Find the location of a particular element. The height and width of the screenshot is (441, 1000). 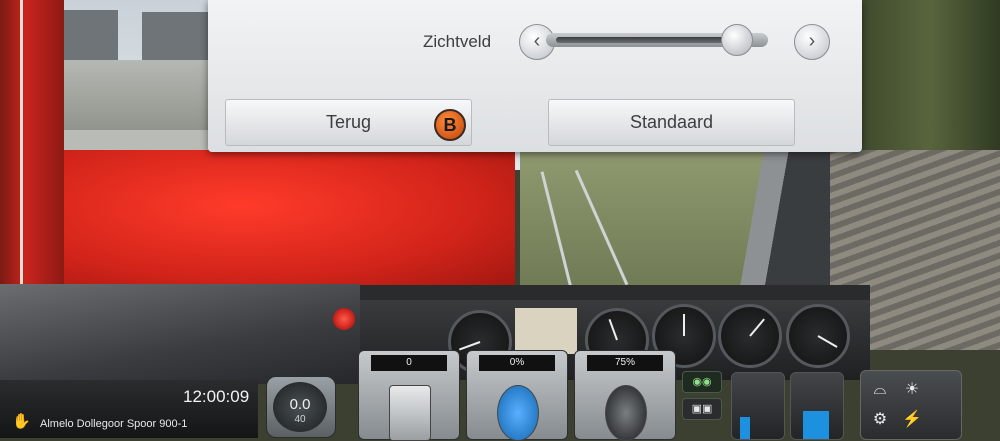

brake-control: 0% is located at coordinates (517, 395).